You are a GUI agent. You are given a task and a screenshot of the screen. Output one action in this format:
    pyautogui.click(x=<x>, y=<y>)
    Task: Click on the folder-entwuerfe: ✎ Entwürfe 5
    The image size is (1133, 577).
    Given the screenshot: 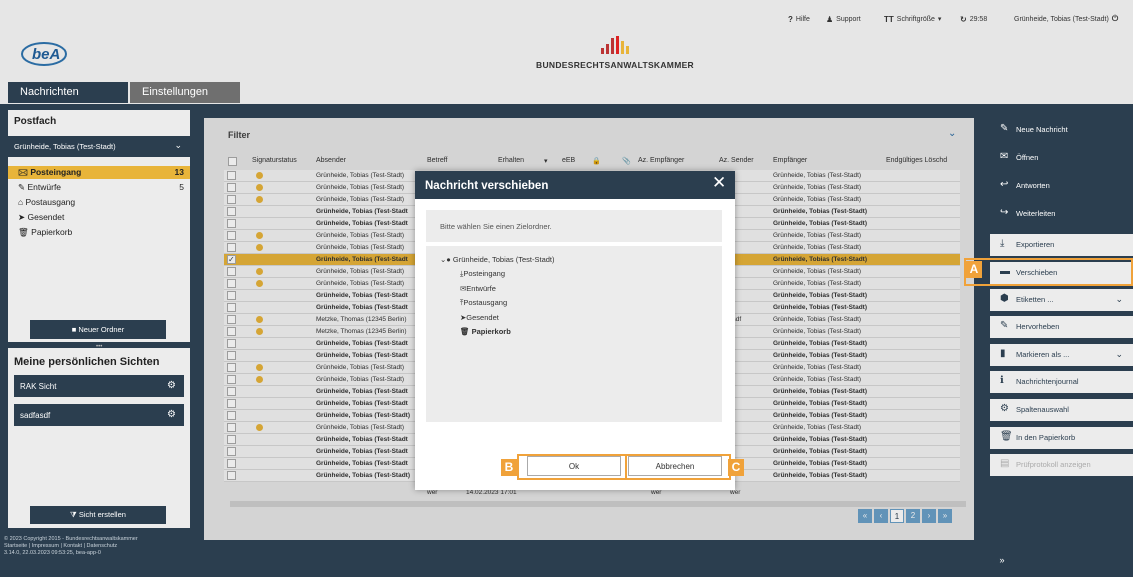 What is the action you would take?
    pyautogui.click(x=103, y=188)
    